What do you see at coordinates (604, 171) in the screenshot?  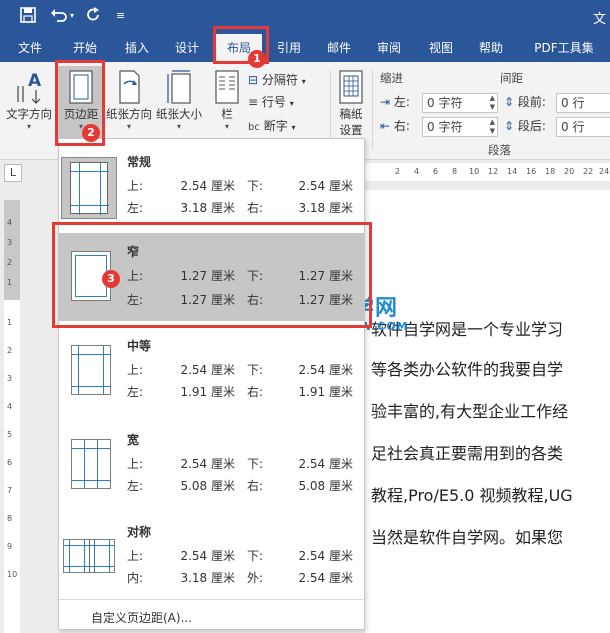 I see `ruler-tick: 24` at bounding box center [604, 171].